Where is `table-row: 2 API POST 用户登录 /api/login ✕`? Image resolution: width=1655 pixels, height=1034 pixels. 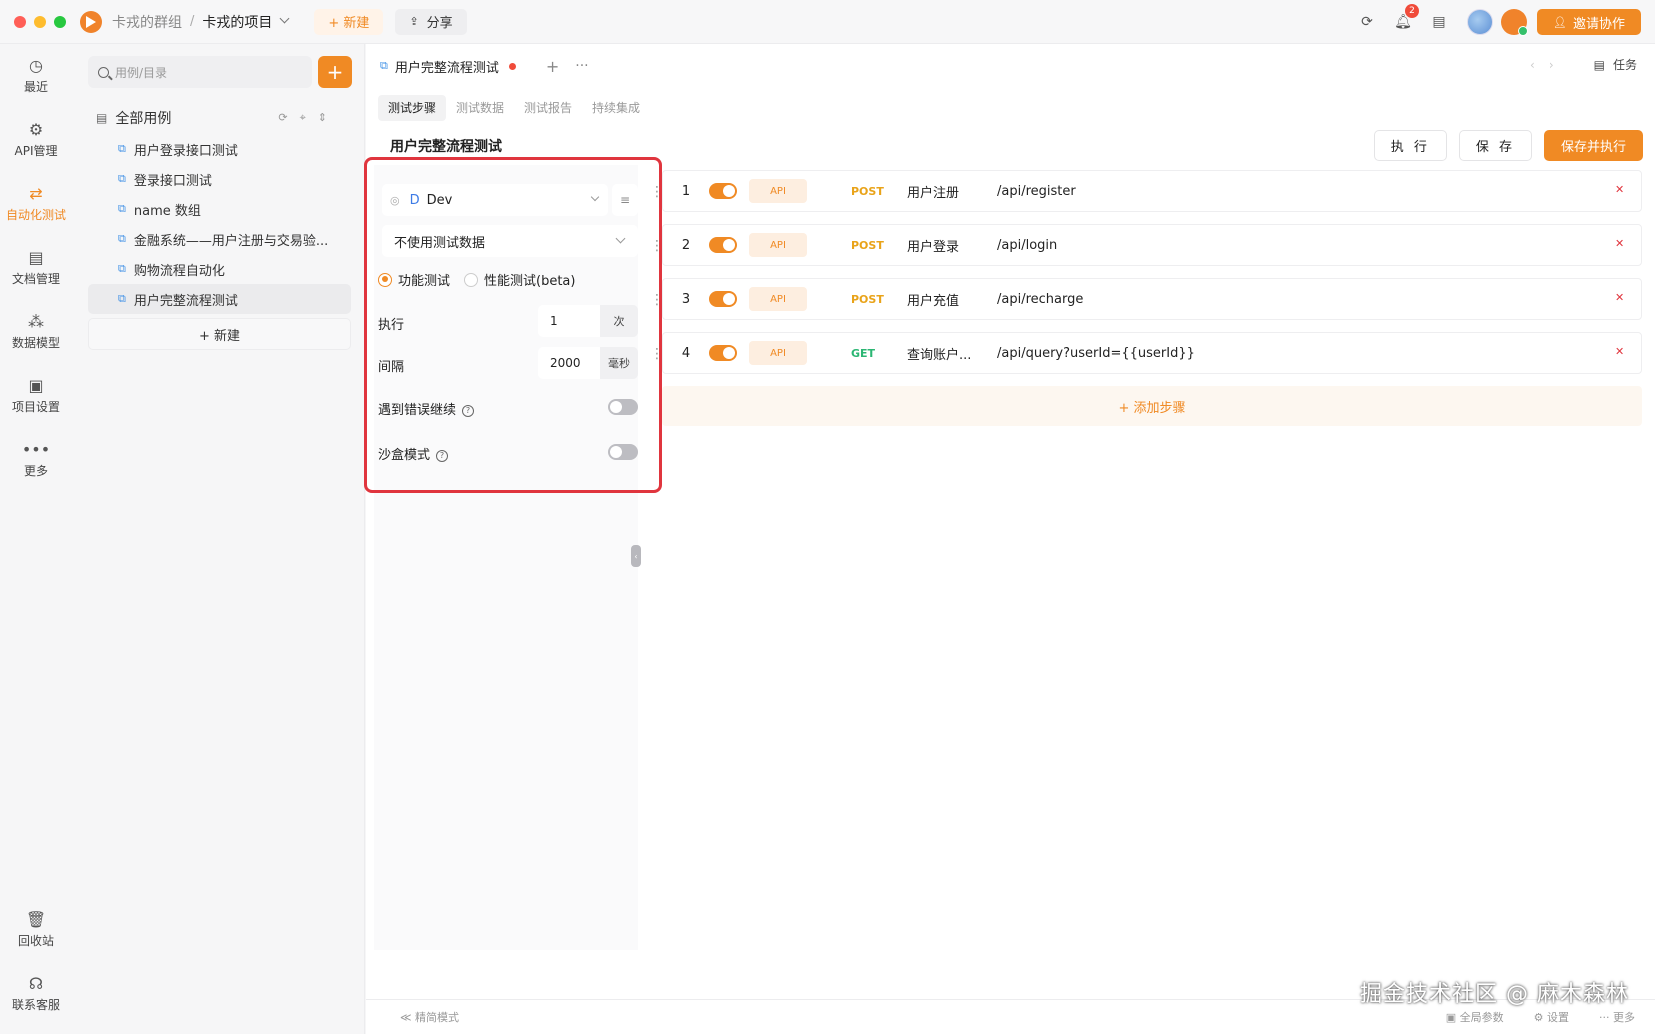 table-row: 2 API POST 用户登录 /api/login ✕ is located at coordinates (1152, 245).